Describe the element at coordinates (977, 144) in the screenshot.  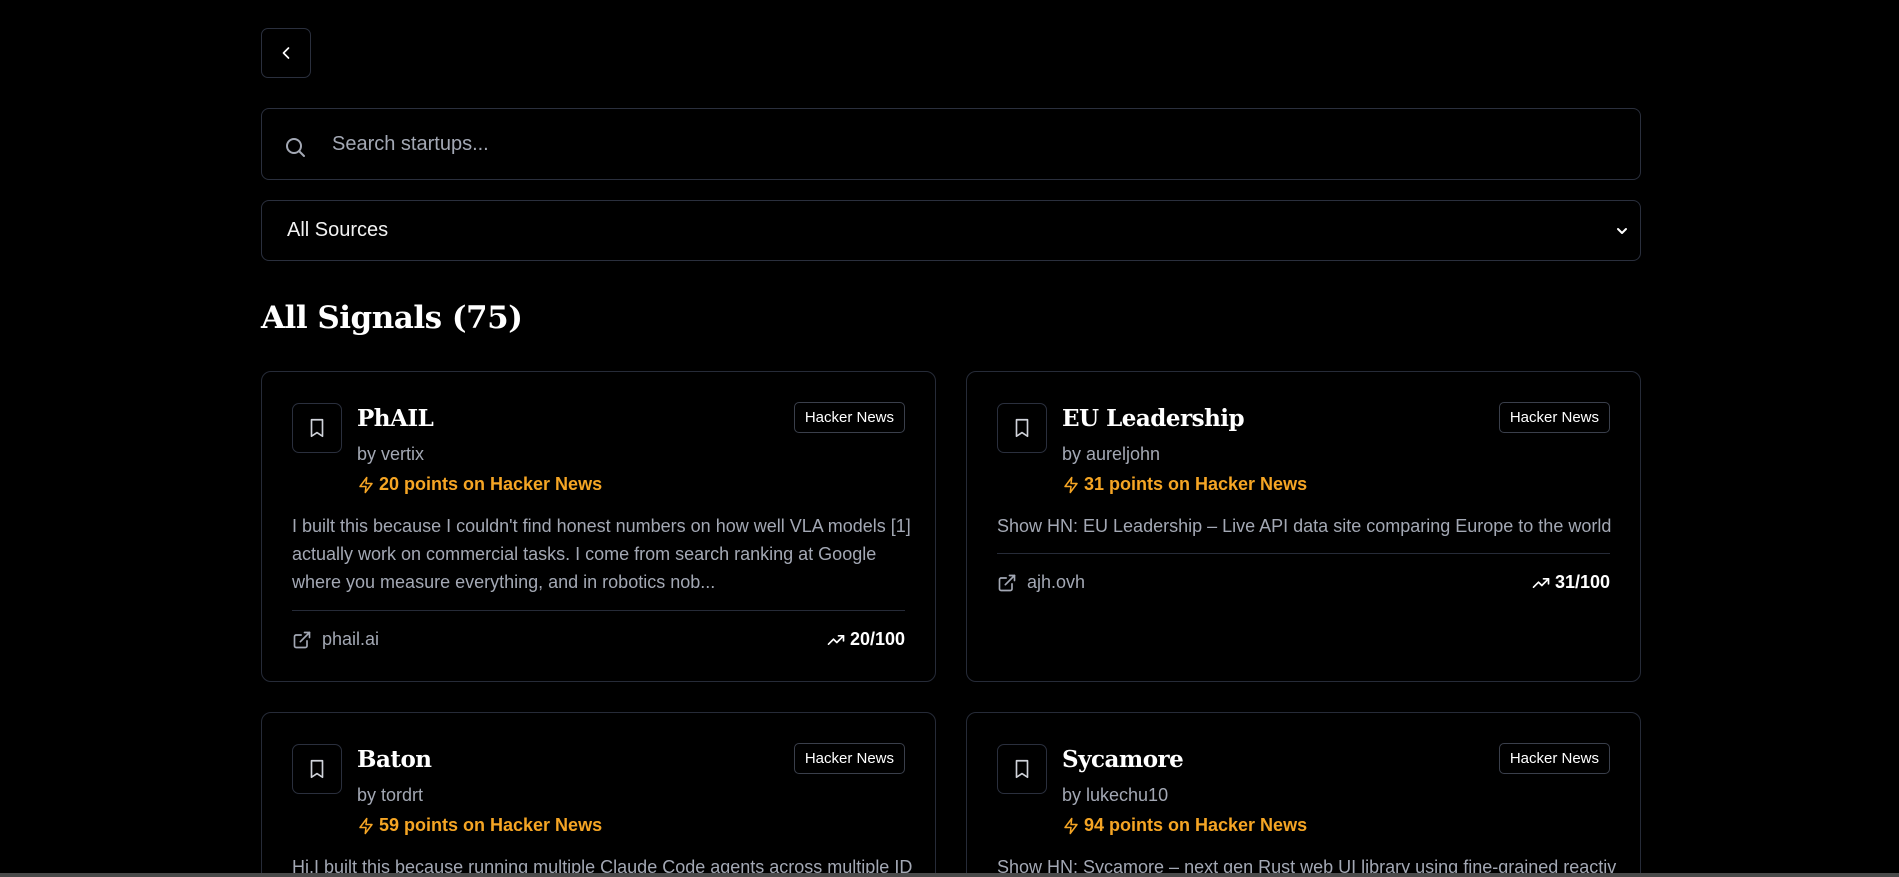
I see `search-input` at that location.